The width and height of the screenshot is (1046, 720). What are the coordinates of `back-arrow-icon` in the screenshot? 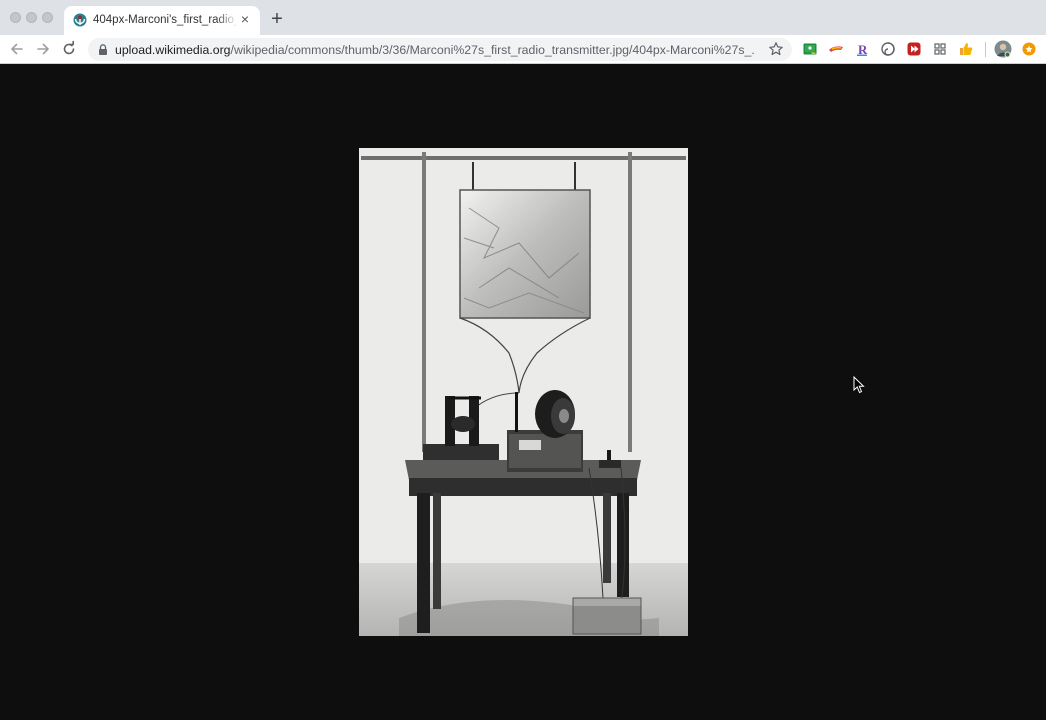 It's located at (17, 49).